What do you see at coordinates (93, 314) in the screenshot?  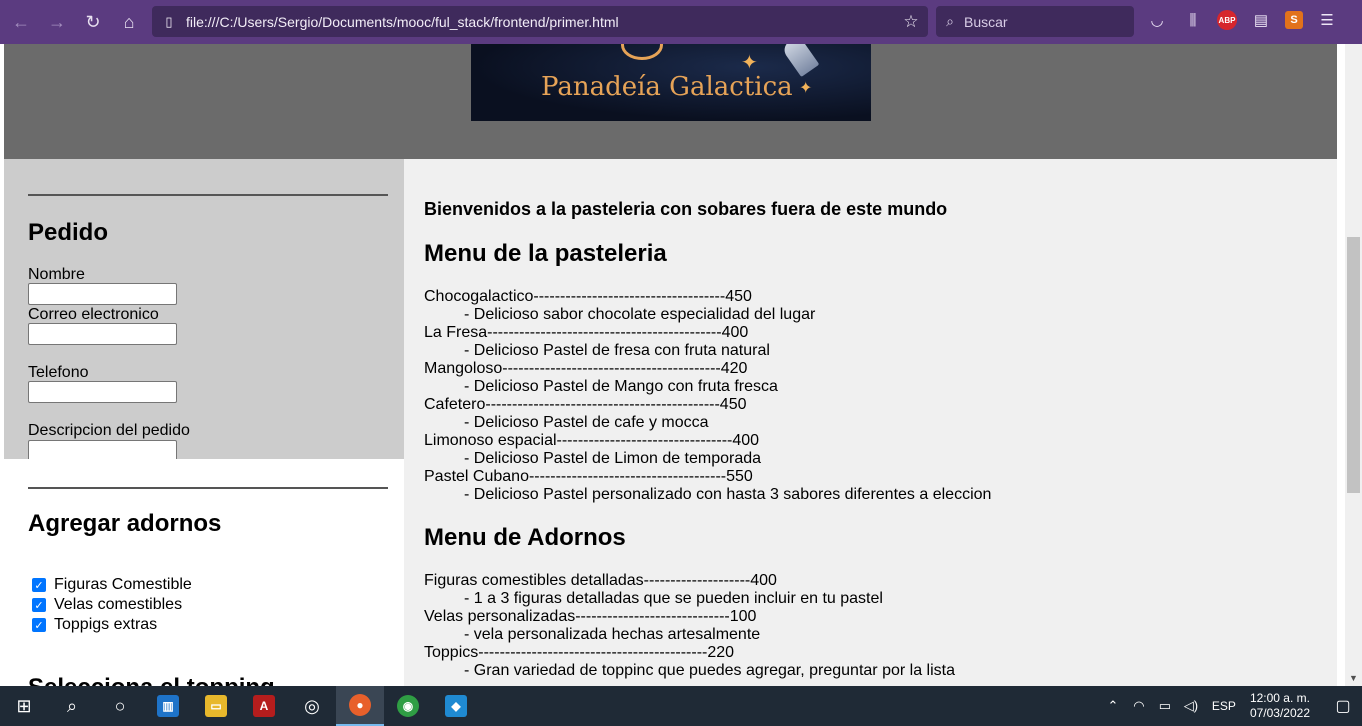 I see `email-label: Correo electronico` at bounding box center [93, 314].